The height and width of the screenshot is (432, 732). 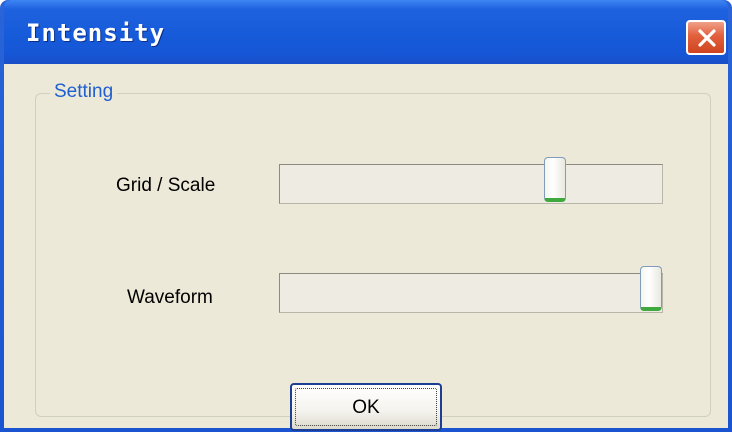 I want to click on grid-scale-slider-thumb, so click(x=555, y=179).